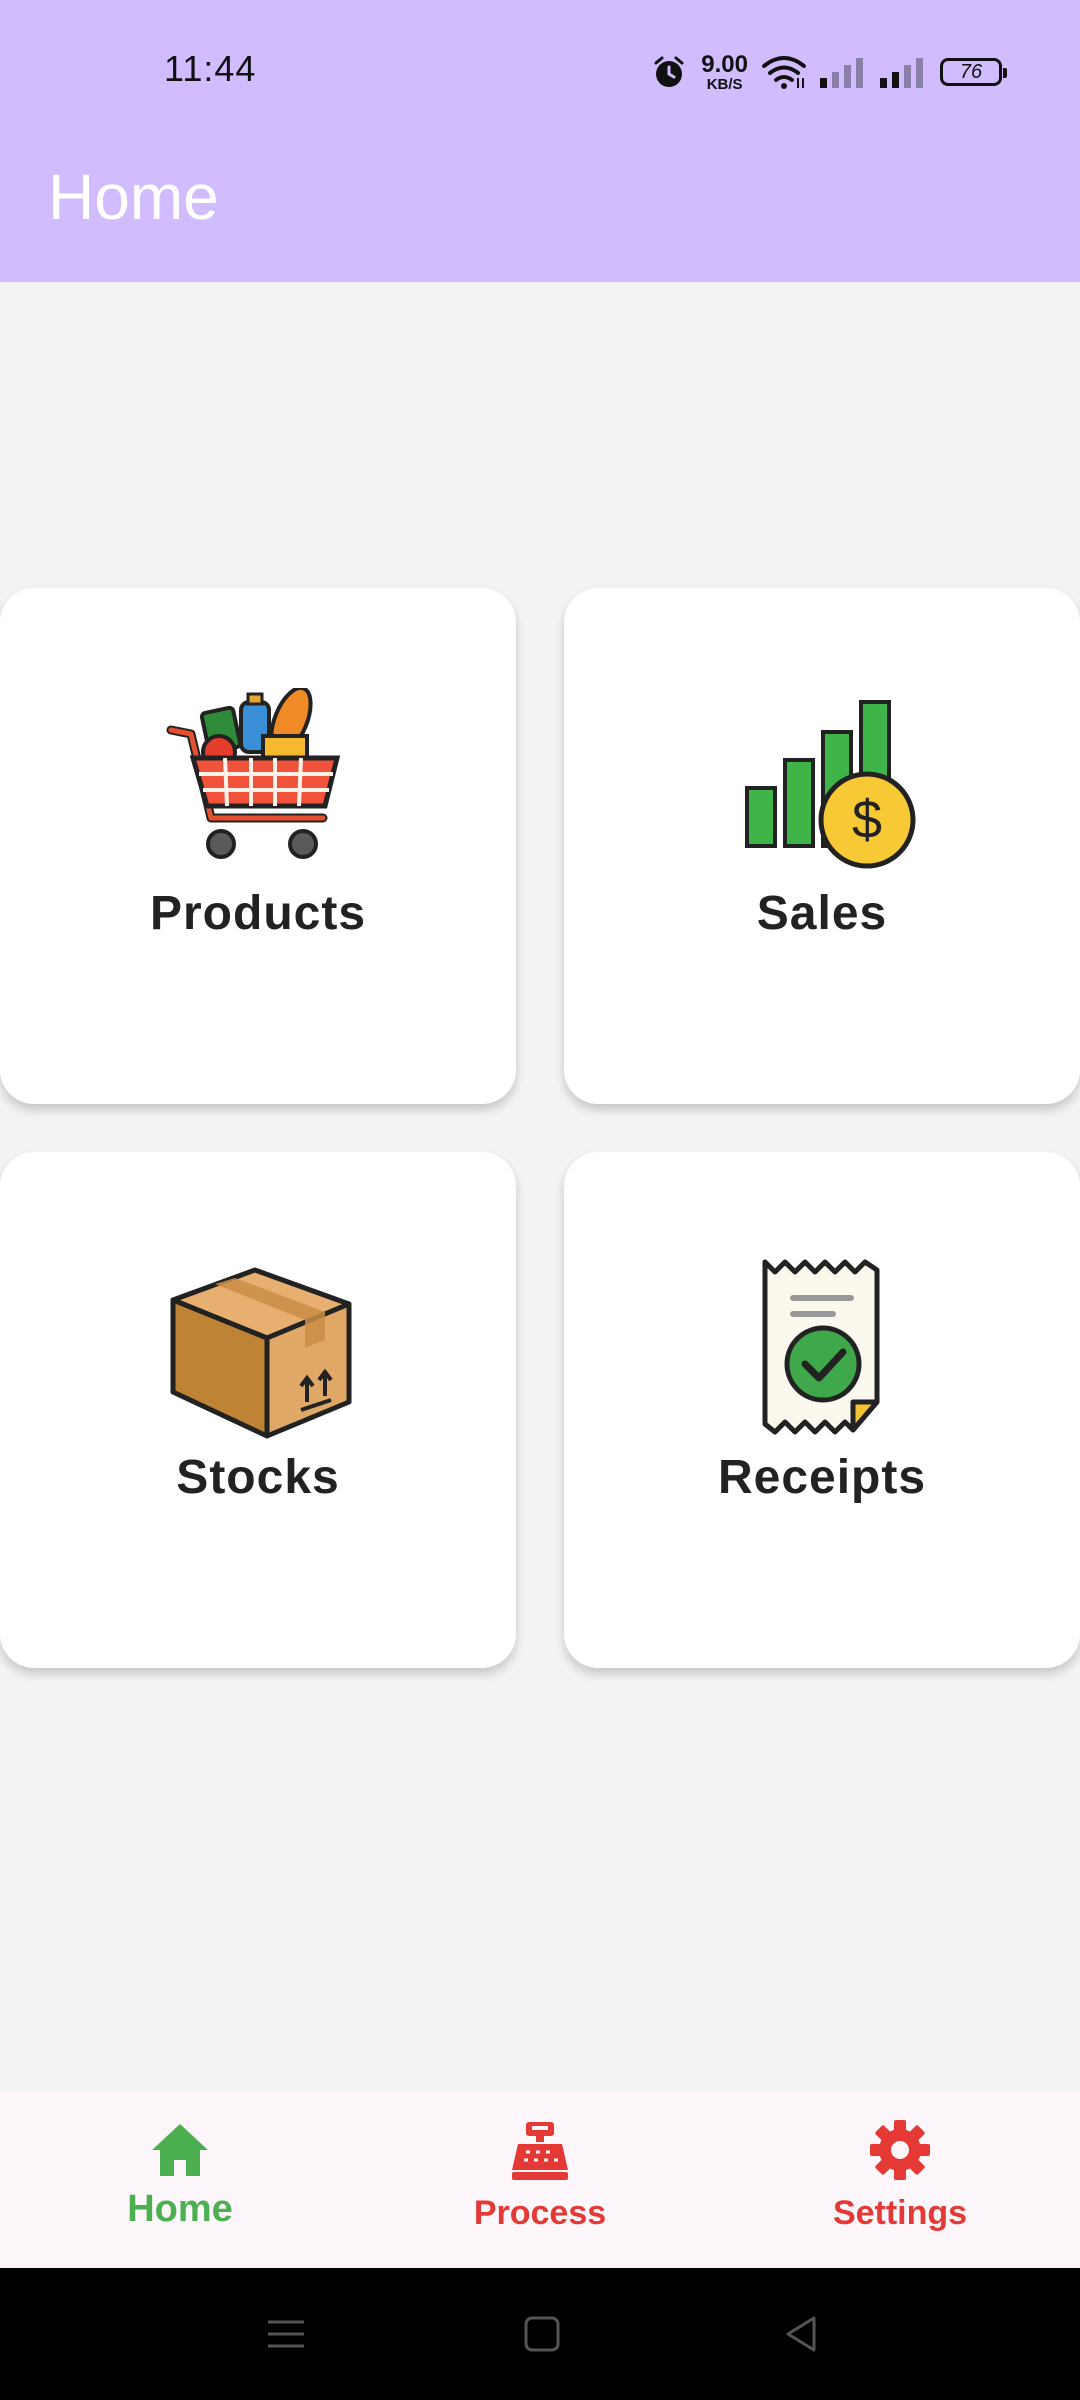 This screenshot has height=2400, width=1080. Describe the element at coordinates (540, 72) in the screenshot. I see `status-bar: 11:44 9.00 KB/S 76` at that location.